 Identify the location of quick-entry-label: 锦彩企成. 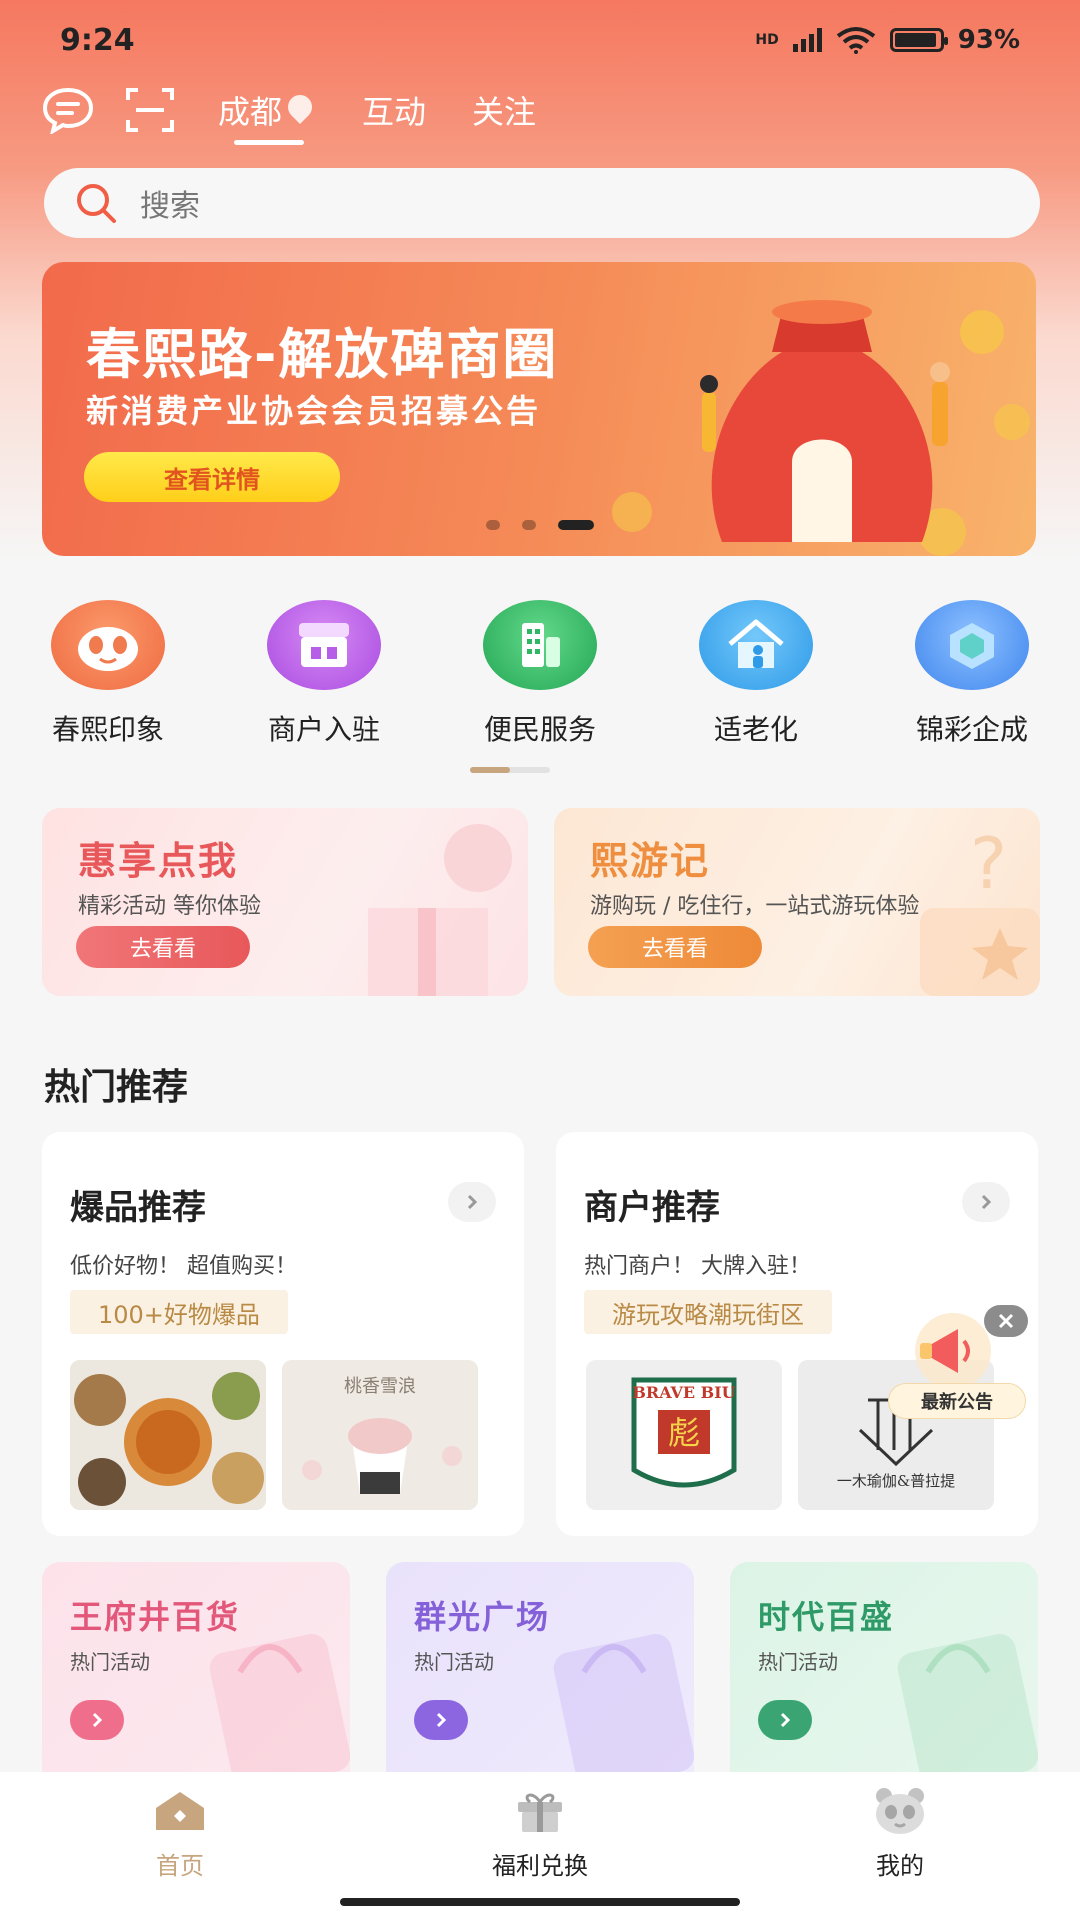
(971, 729).